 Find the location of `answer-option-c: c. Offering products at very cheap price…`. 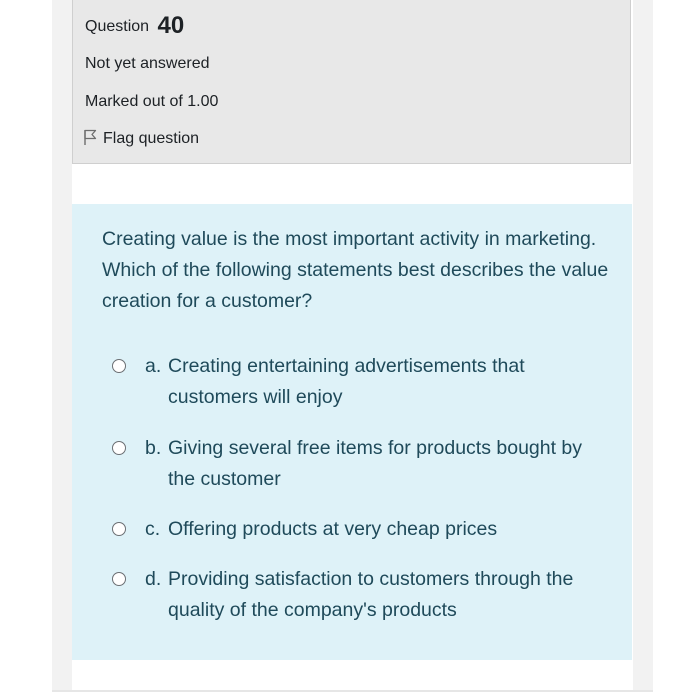

answer-option-c: c. Offering products at very cheap price… is located at coordinates (362, 530).